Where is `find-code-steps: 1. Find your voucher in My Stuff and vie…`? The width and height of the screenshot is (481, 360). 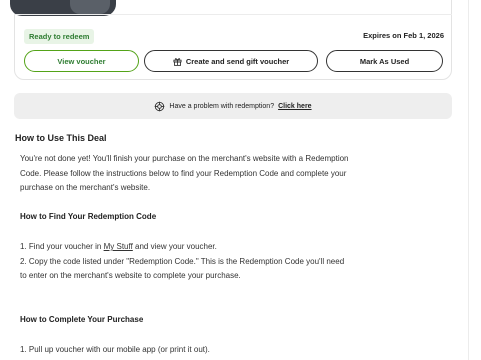
find-code-steps: 1. Find your voucher in My Stuff and vie… is located at coordinates (185, 262).